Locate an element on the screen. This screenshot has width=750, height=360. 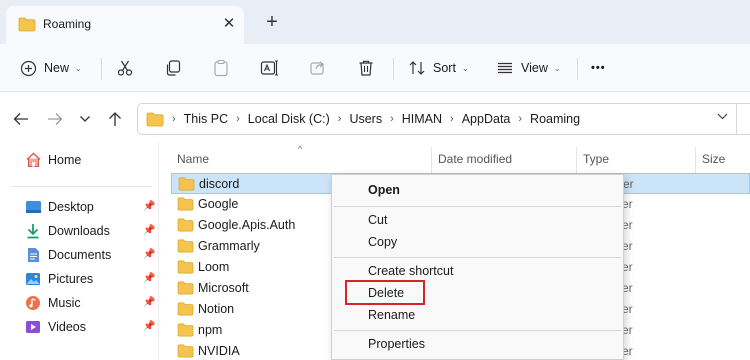
breadcrumb-local-disk: Local Disk (C:) is located at coordinates (289, 119).